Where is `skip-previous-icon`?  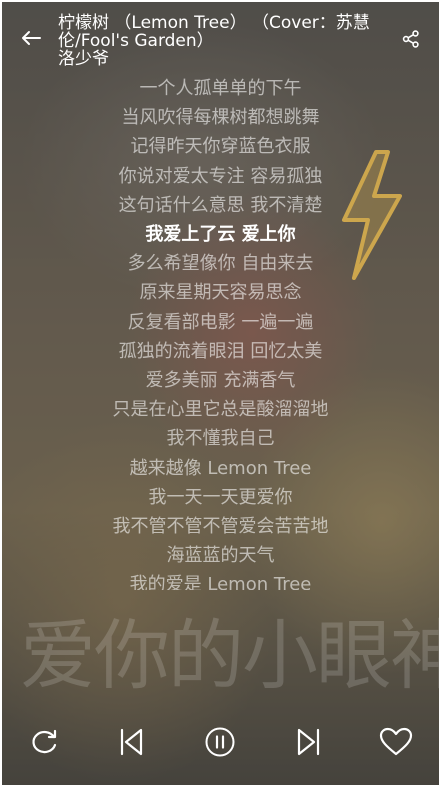
skip-previous-icon is located at coordinates (131, 742).